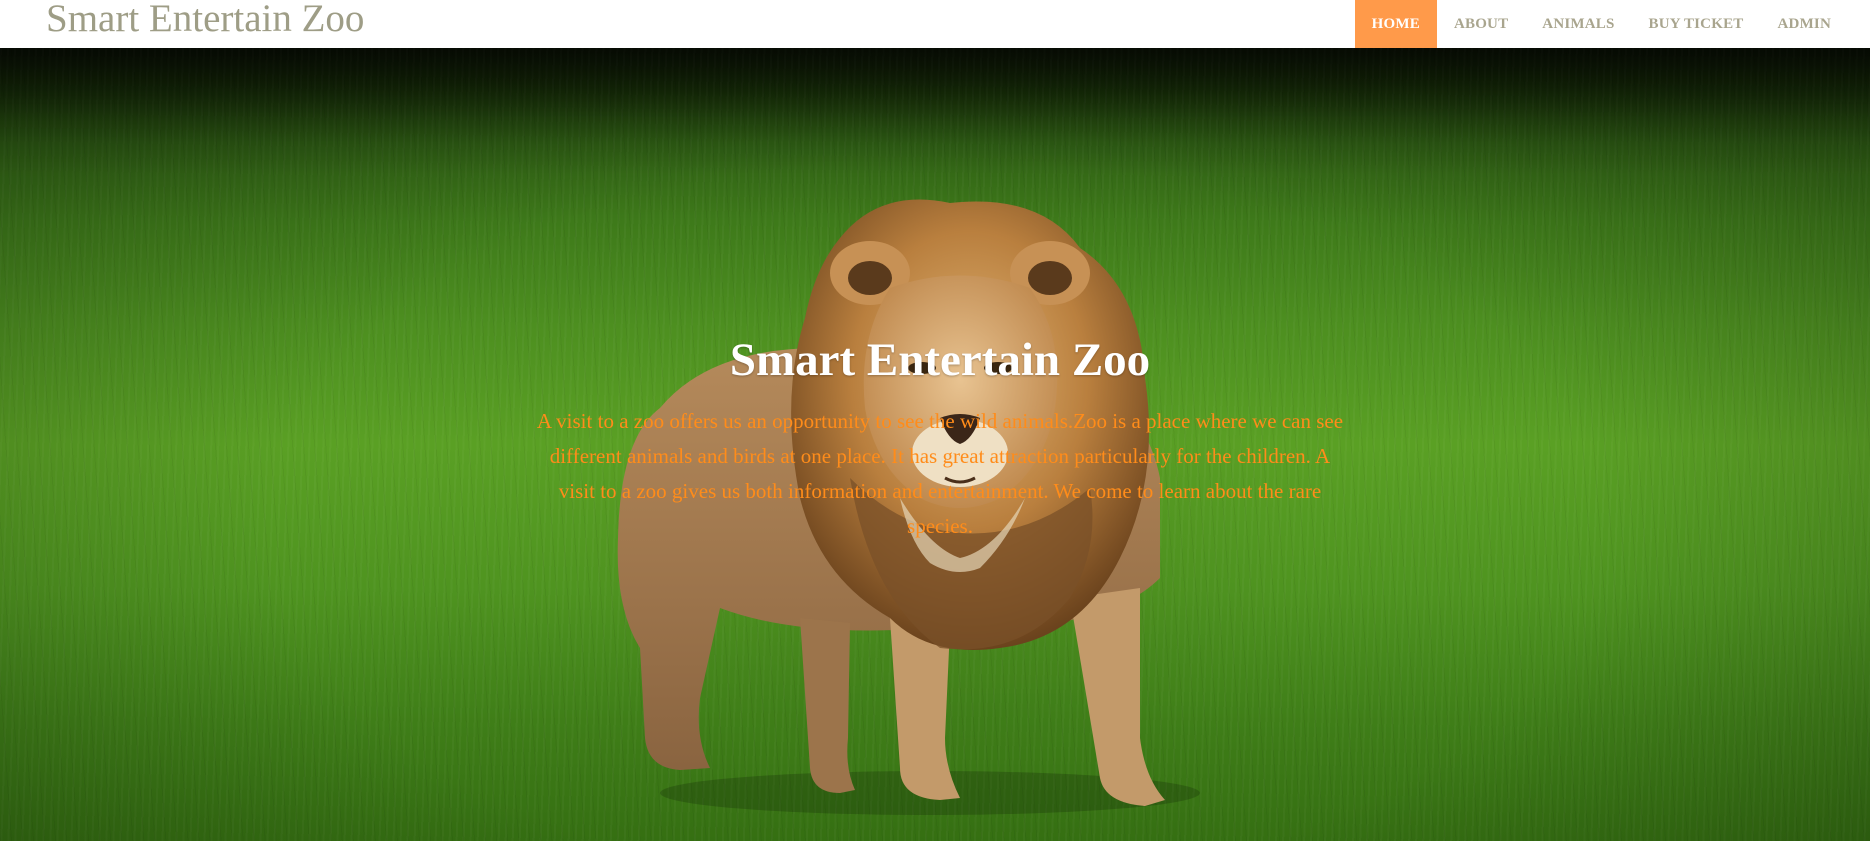 This screenshot has width=1870, height=841. I want to click on hero-title: Smart Entertain Zoo, so click(940, 360).